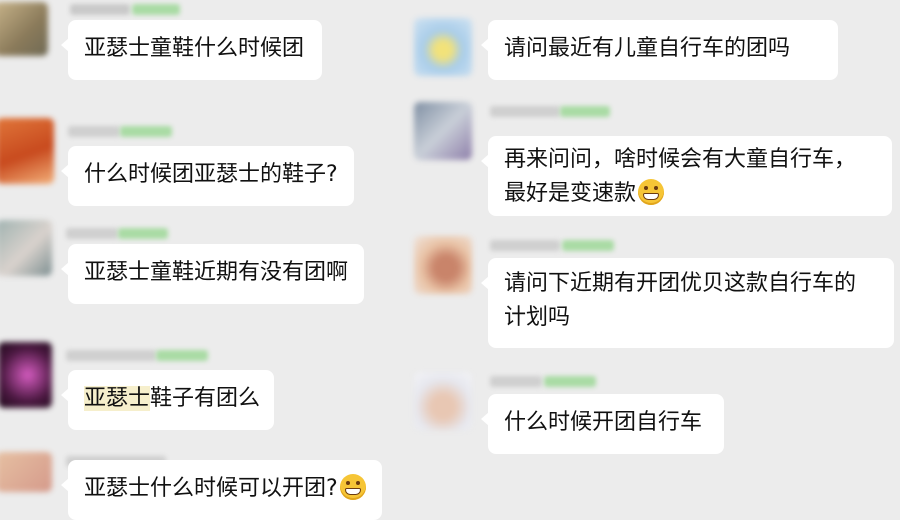  Describe the element at coordinates (211, 488) in the screenshot. I see `message-text: 亚瑟士什么时候可以开团?` at that location.